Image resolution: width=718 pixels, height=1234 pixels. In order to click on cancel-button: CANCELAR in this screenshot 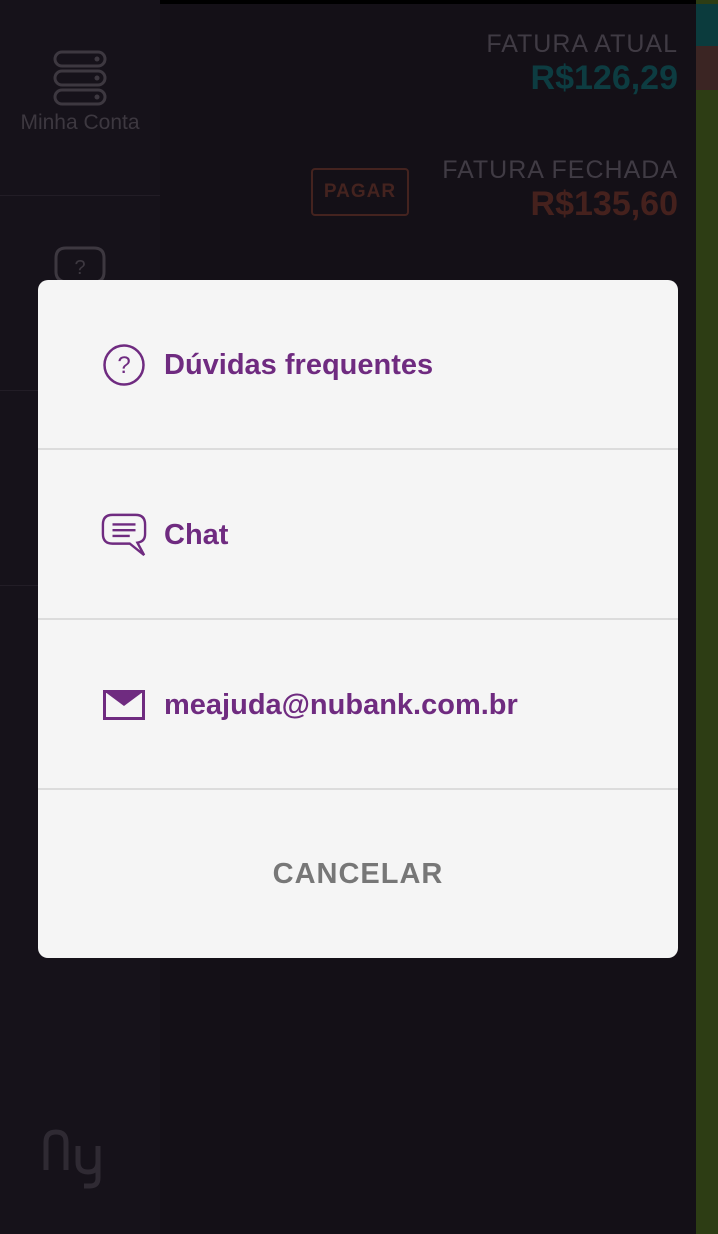, I will do `click(358, 874)`.